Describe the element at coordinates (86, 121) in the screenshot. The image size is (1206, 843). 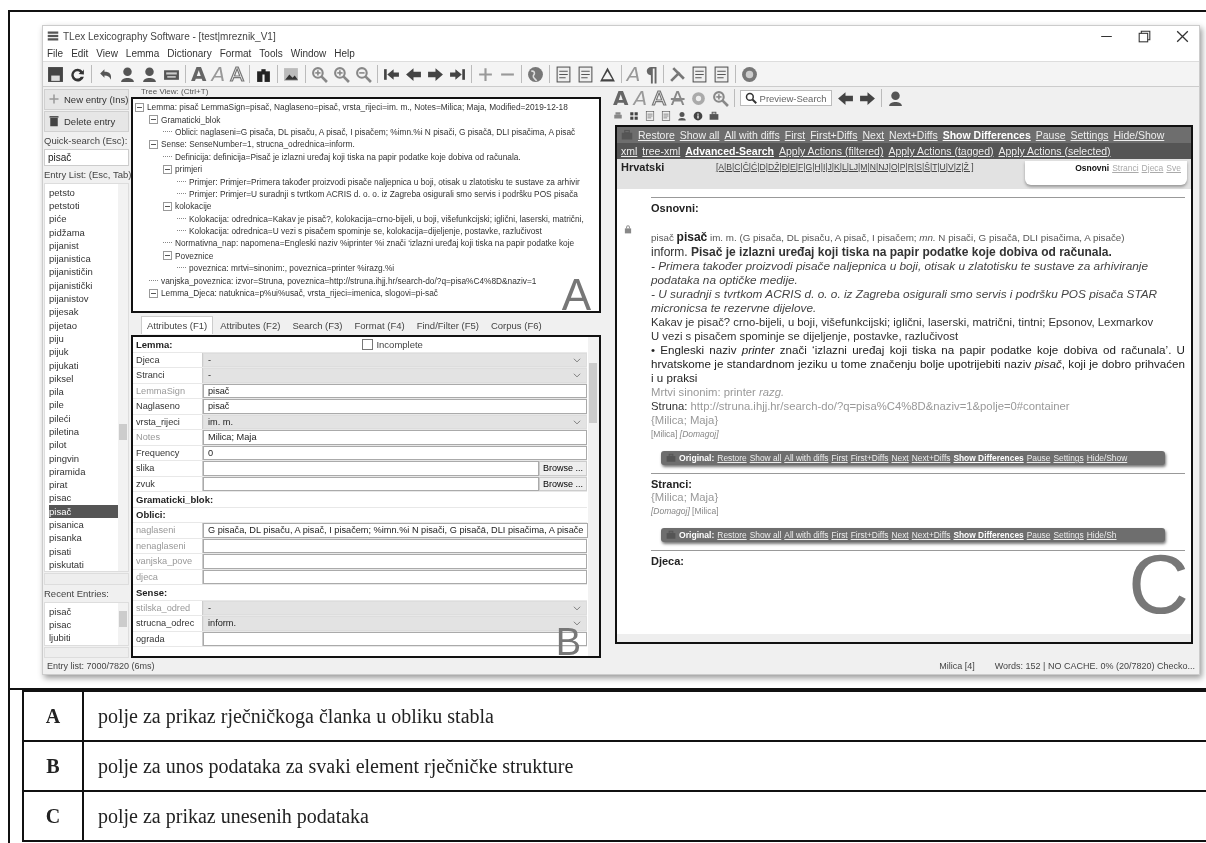
I see `delete-entry-button: Delete entry` at that location.